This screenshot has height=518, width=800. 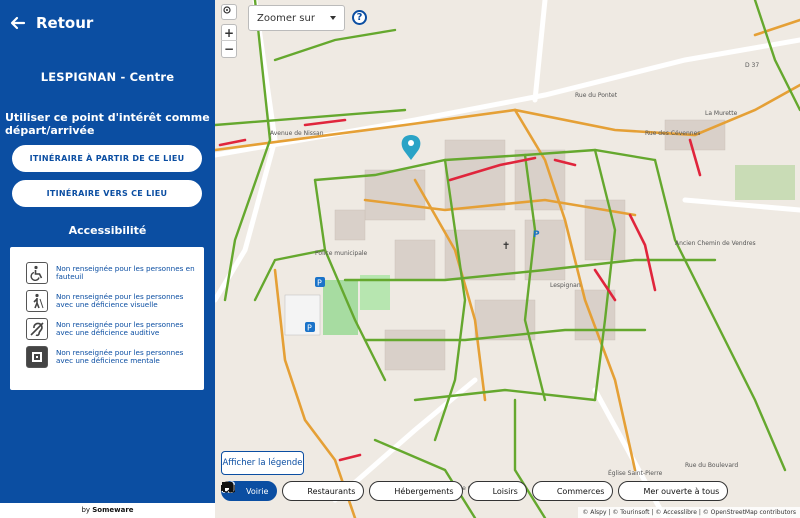 I want to click on back-label: Retour, so click(x=65, y=23).